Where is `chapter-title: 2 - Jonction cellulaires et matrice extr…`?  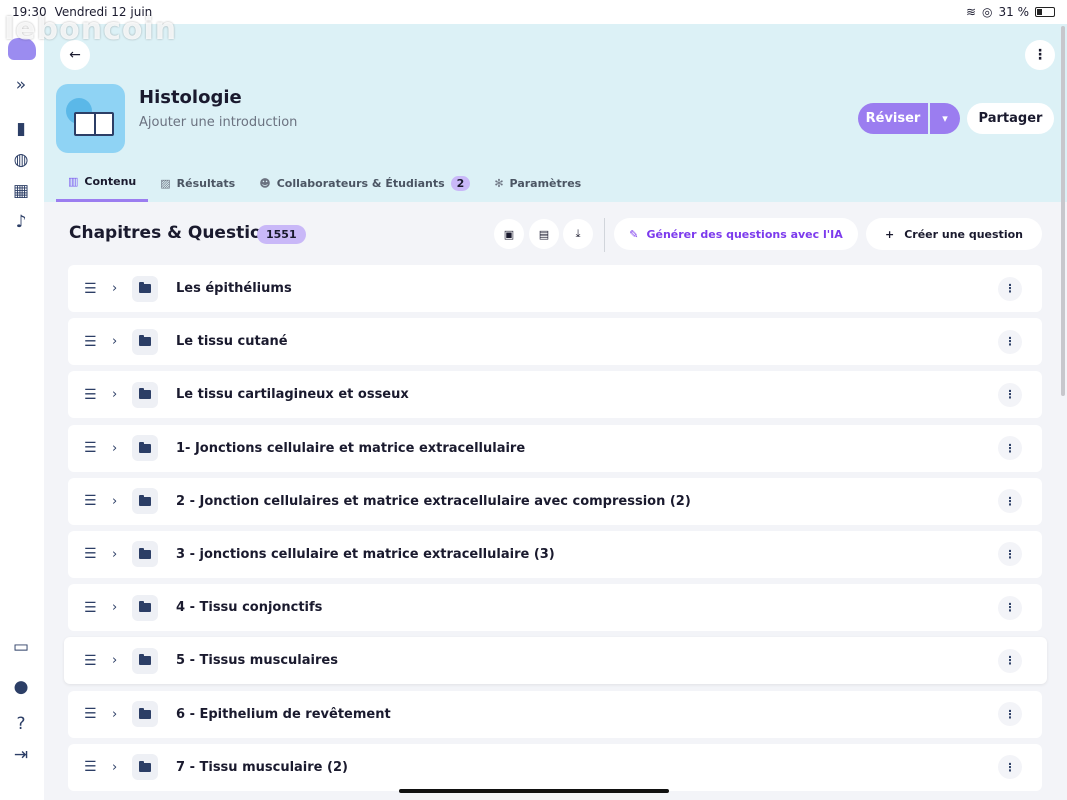 chapter-title: 2 - Jonction cellulaires et matrice extr… is located at coordinates (433, 501).